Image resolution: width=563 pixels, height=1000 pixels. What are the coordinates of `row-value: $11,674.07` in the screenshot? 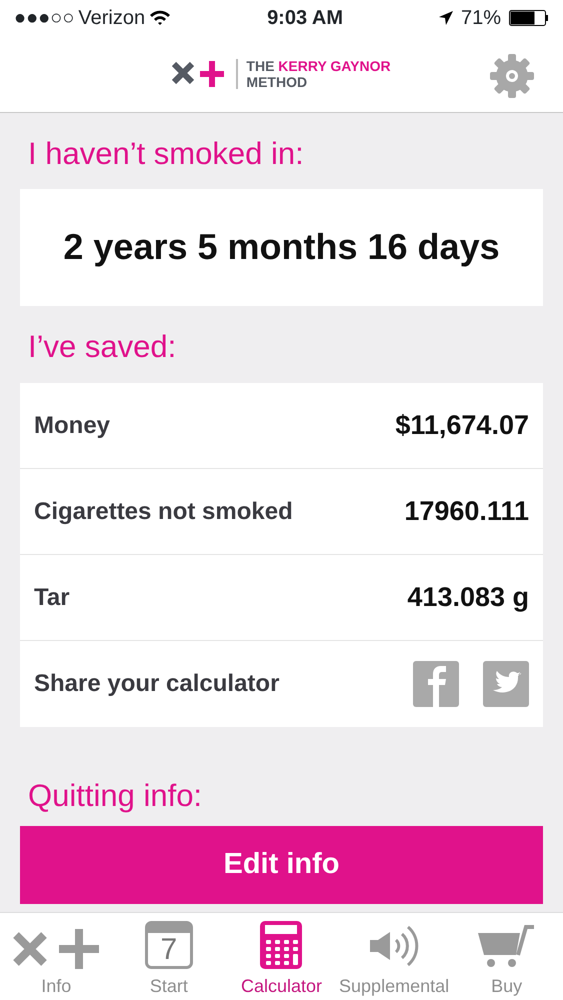 It's located at (462, 425).